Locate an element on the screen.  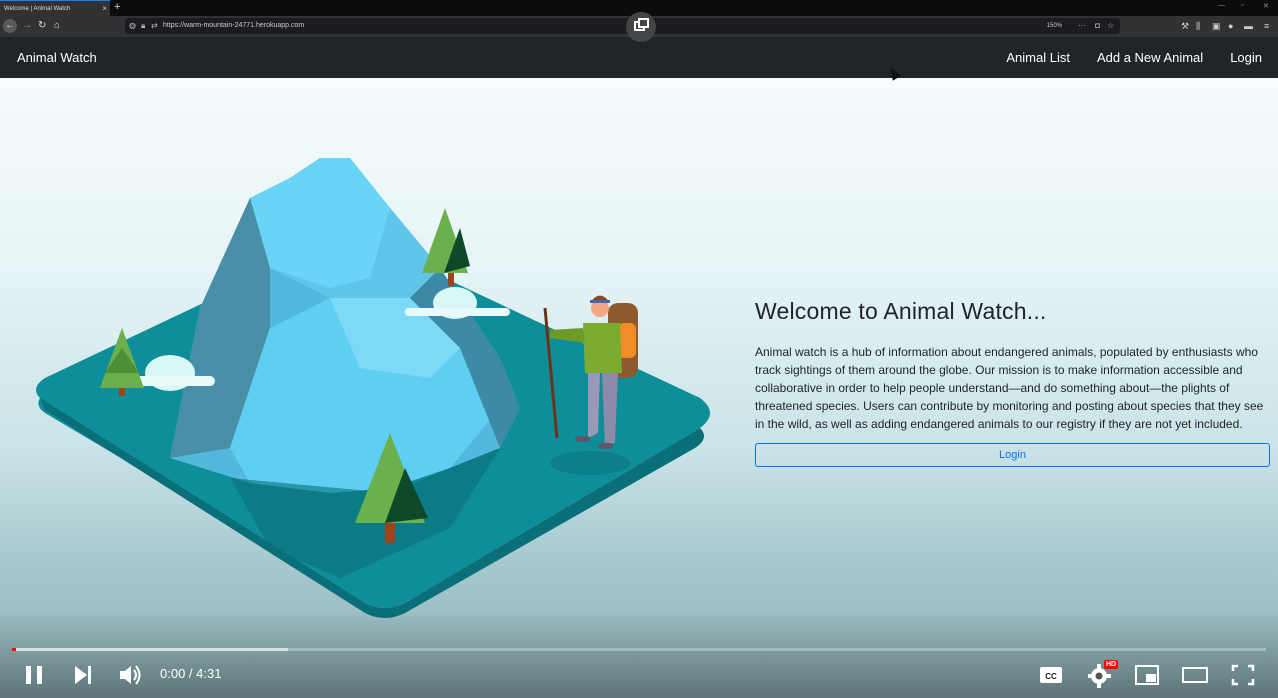
captions-label: CC is located at coordinates (1051, 676).